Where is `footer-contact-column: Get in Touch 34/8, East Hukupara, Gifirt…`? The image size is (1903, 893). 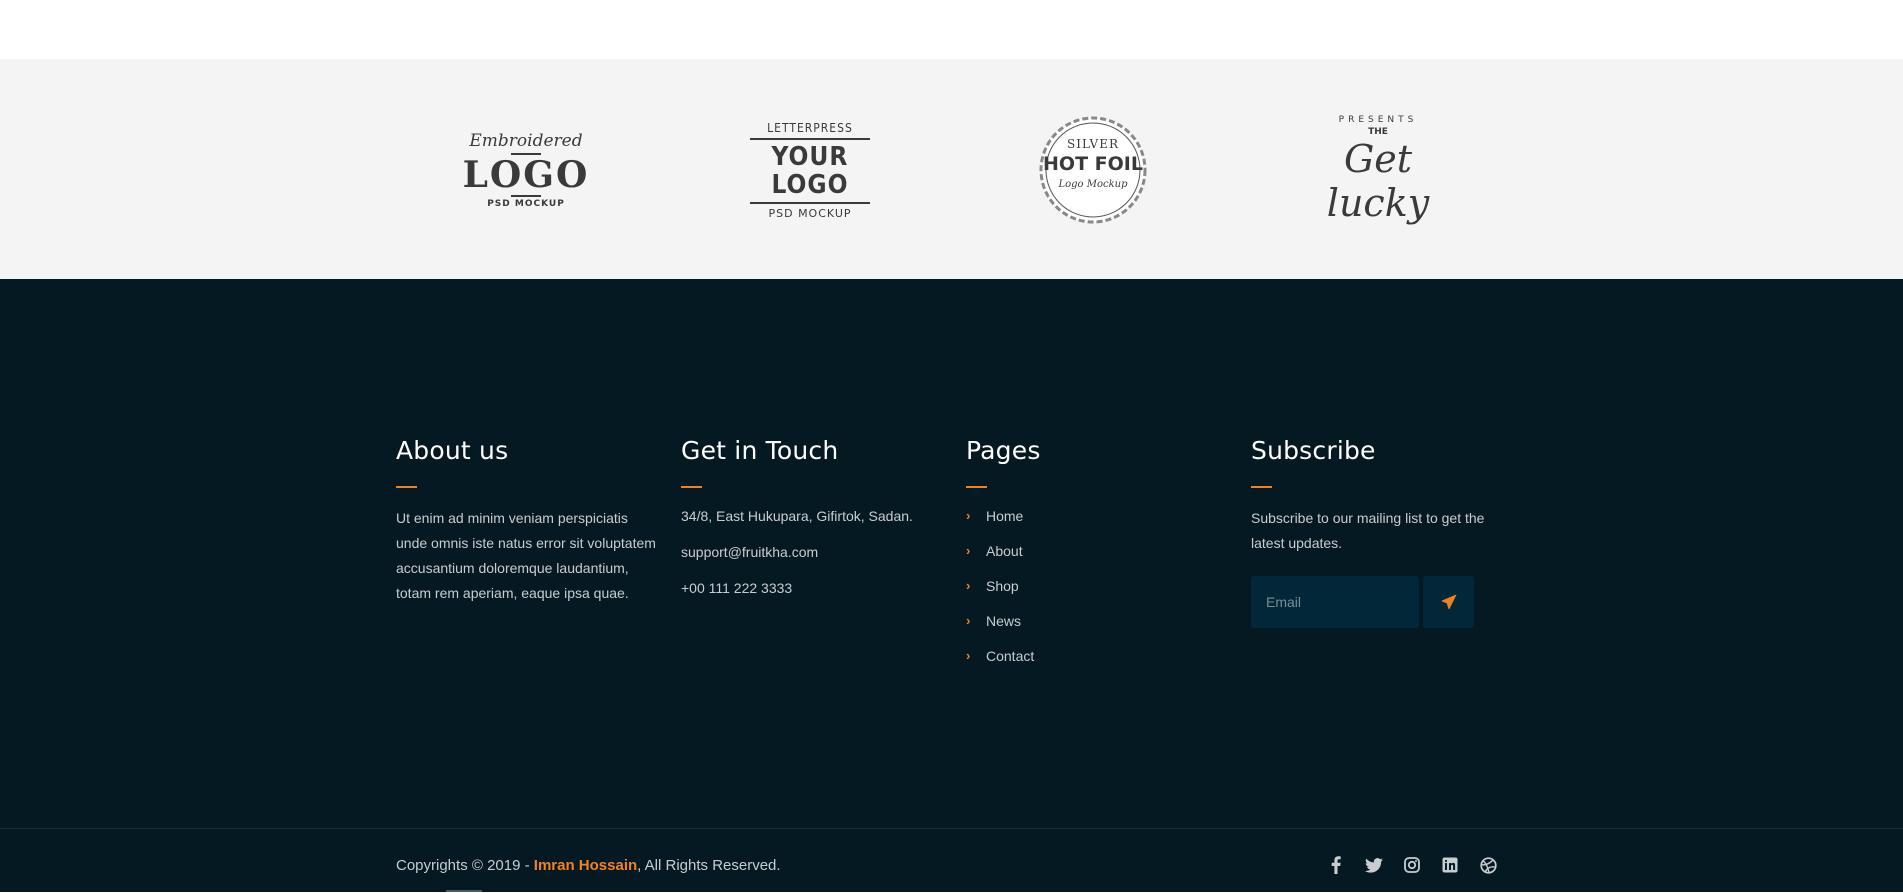 footer-contact-column: Get in Touch 34/8, East Hukupara, Gifirt… is located at coordinates (811, 524).